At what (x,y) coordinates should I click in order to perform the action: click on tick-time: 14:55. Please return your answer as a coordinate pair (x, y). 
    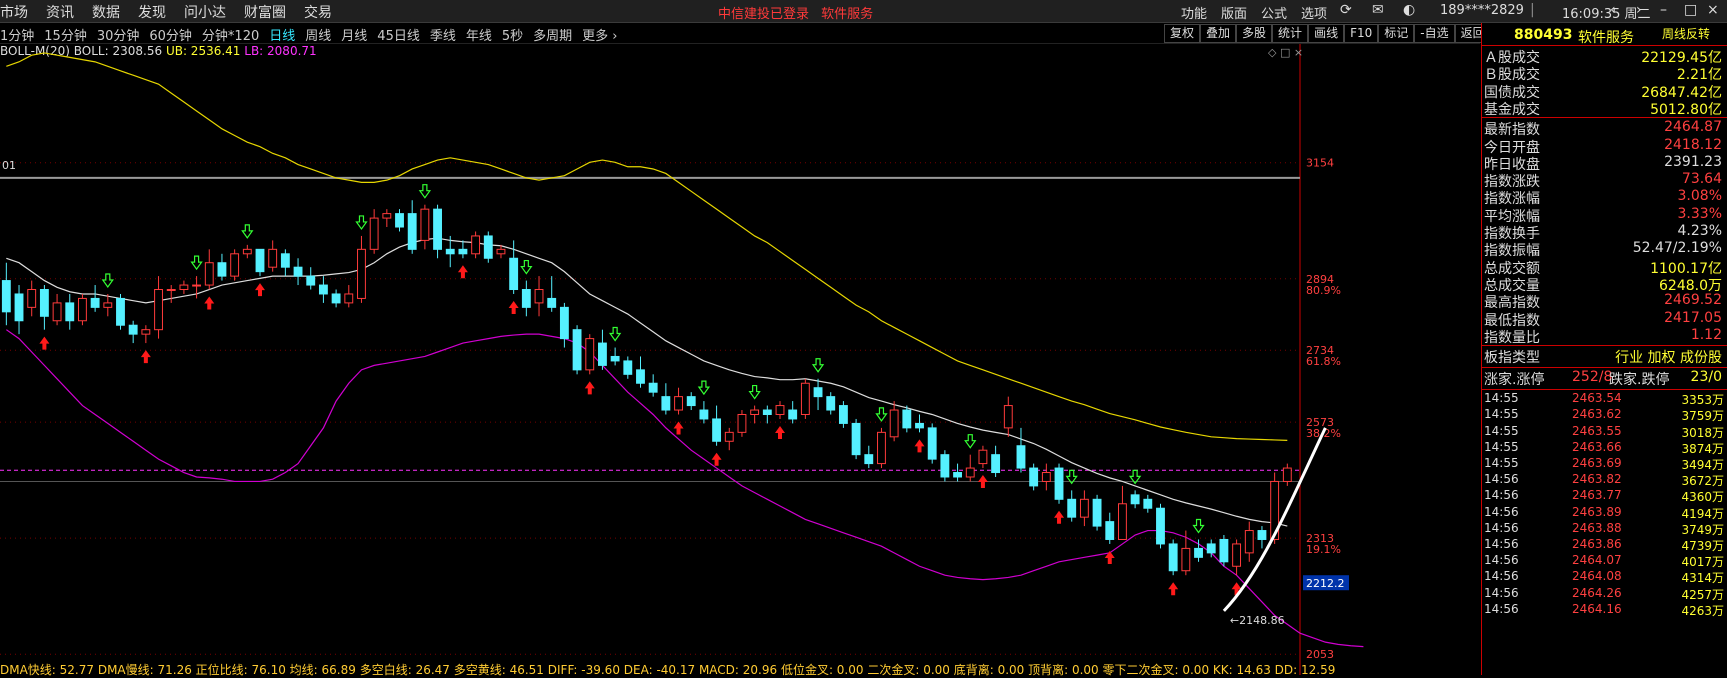
    Looking at the image, I should click on (1501, 398).